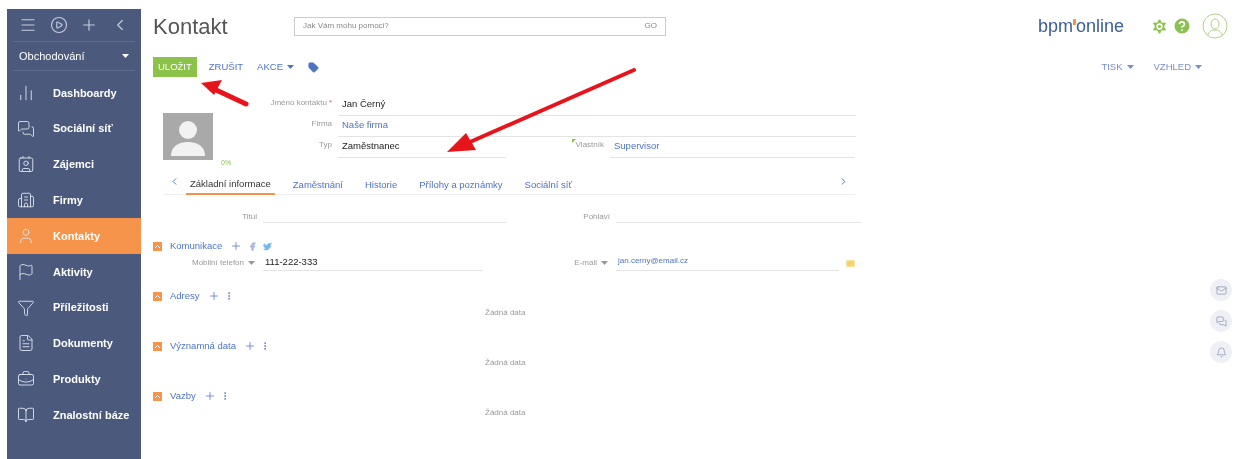 The width and height of the screenshot is (1236, 459). I want to click on sidebar-item: Firmy, so click(74, 200).